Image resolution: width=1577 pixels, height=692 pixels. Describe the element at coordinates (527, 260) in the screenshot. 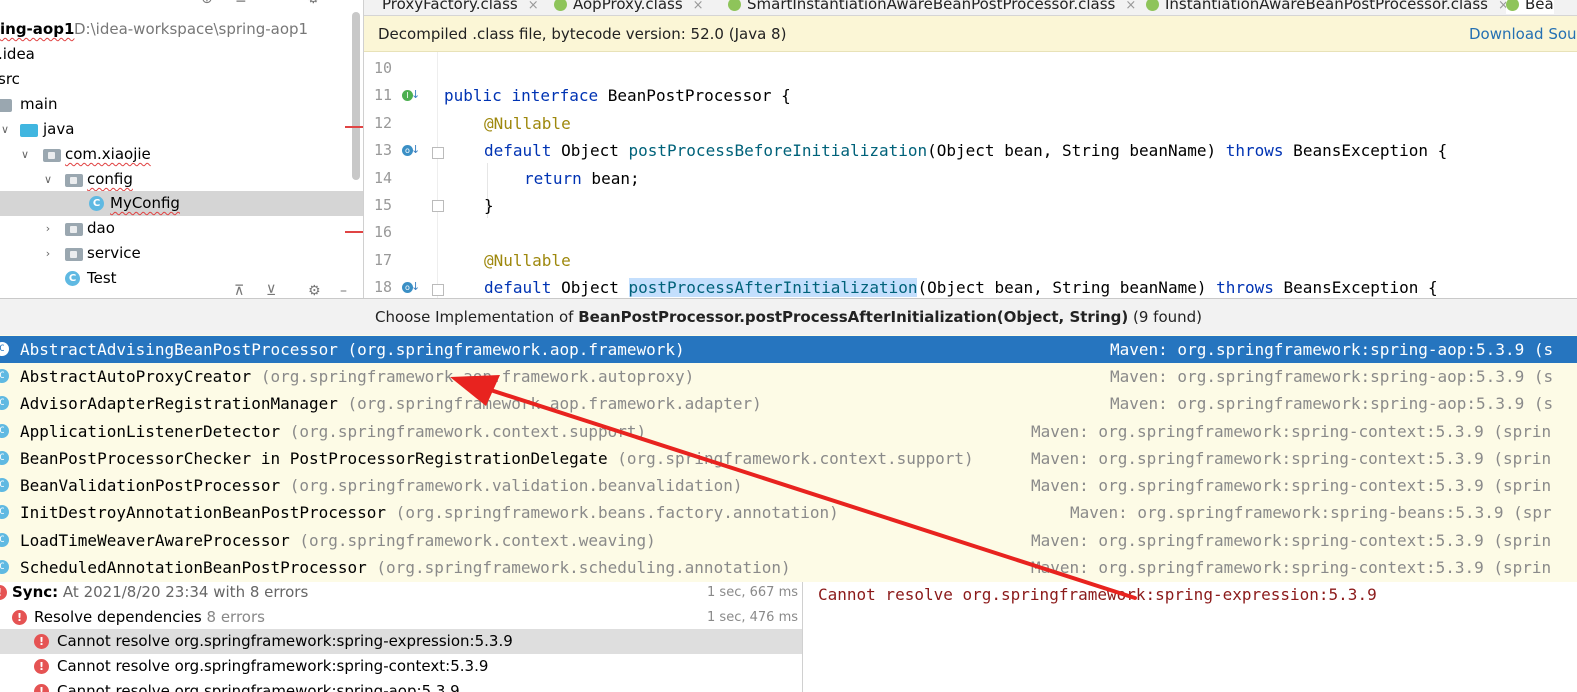

I see `code-line-17: @Nullable` at that location.